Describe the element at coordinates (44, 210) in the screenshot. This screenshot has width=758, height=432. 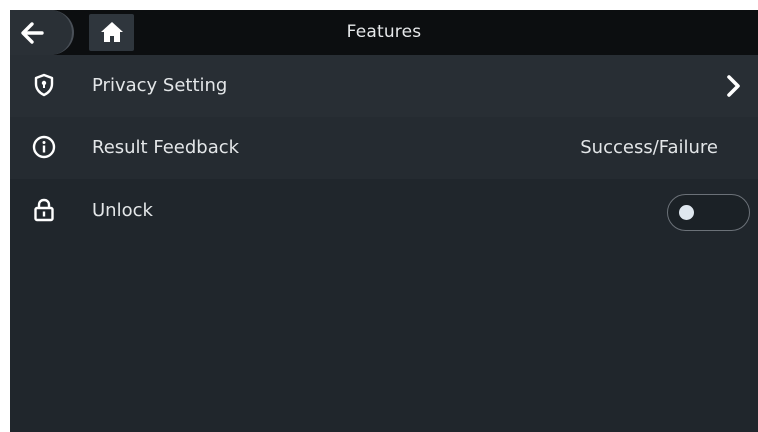
I see `lock-icon` at that location.